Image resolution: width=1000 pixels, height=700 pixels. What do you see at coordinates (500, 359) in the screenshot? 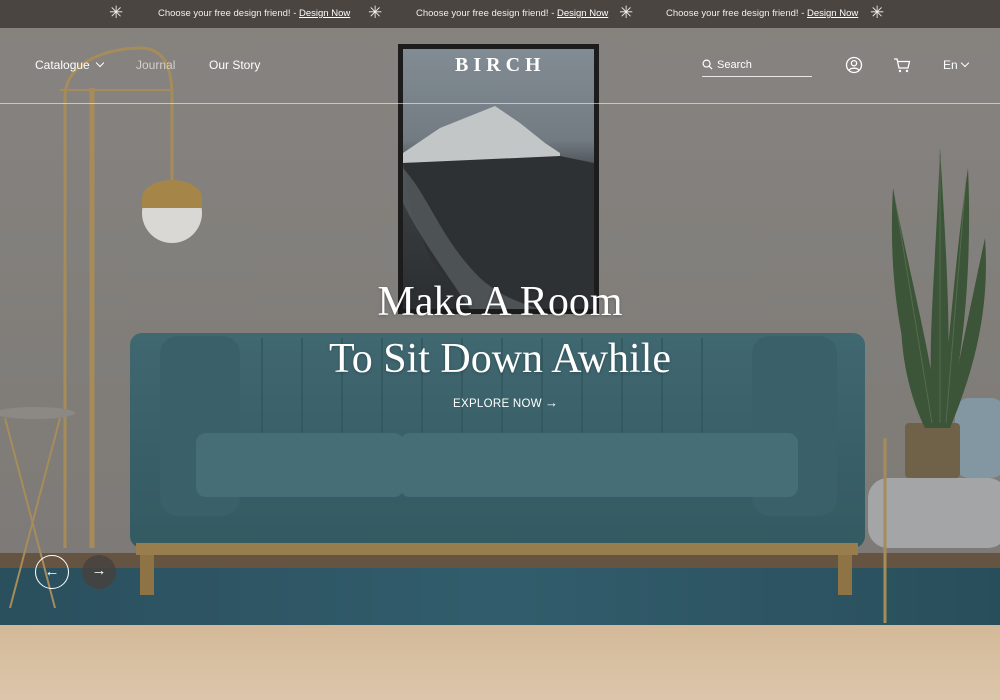
I see `hero-headline-line-2: To Sit Down Awhile` at bounding box center [500, 359].